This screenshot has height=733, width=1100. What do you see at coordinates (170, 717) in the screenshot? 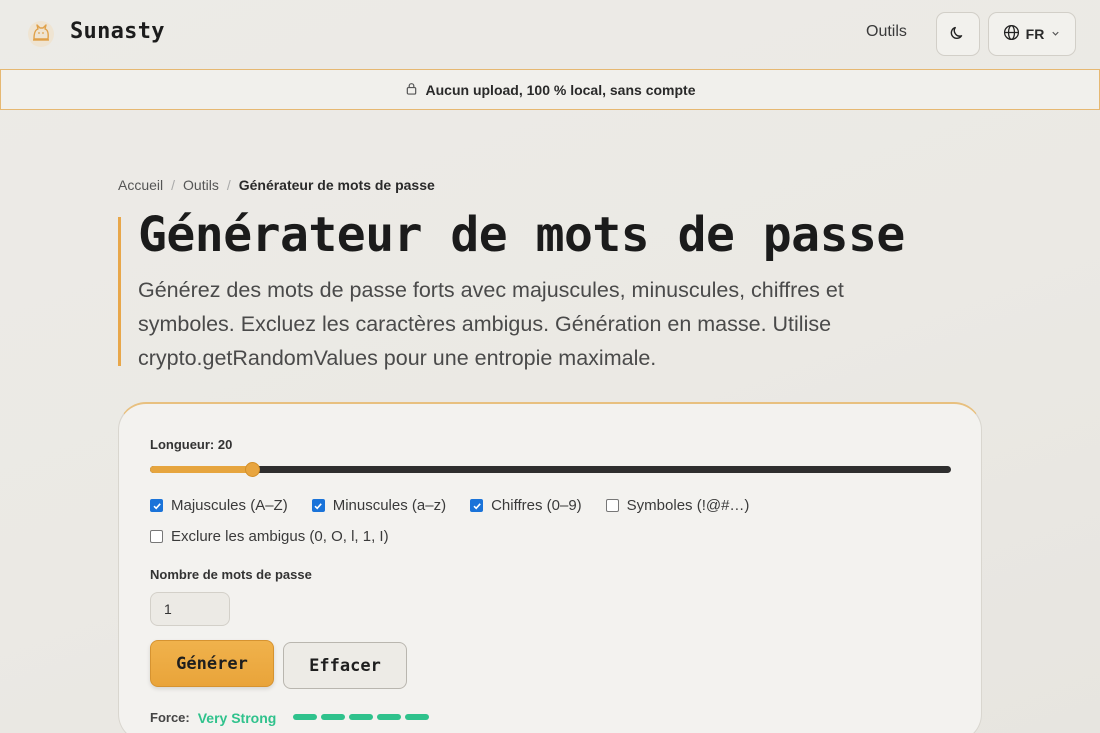
I see `strength-label: Force:` at bounding box center [170, 717].